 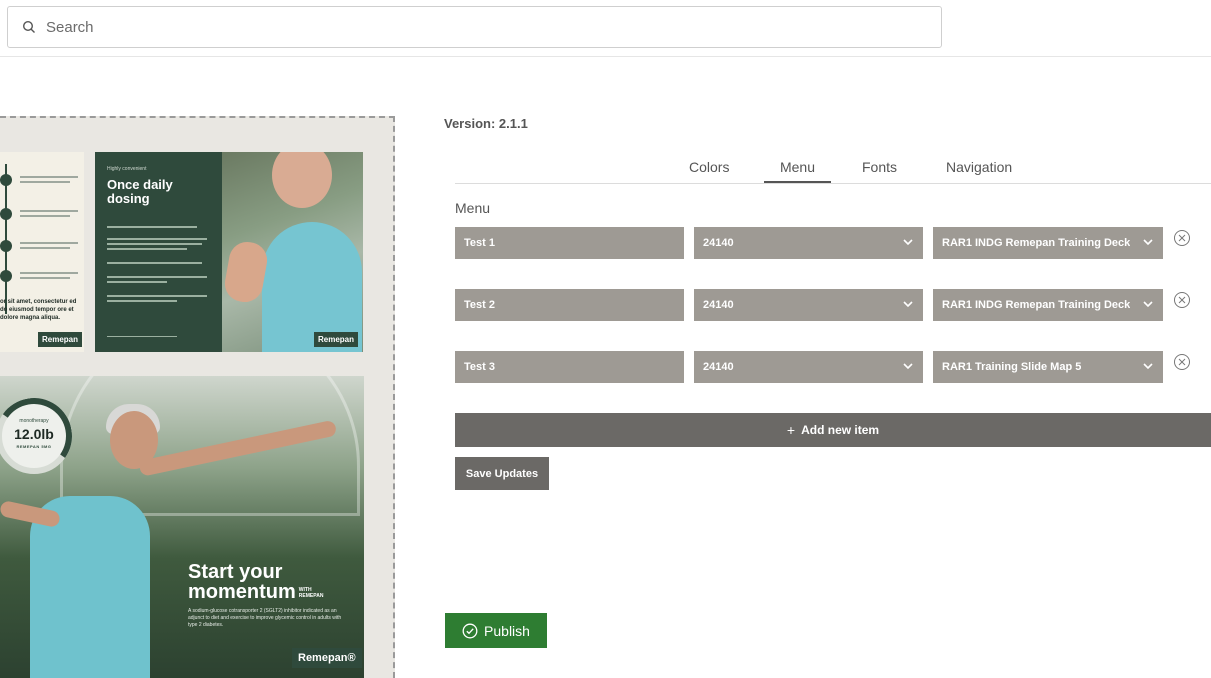 I want to click on menu-item-row: Test 3 24140 RAR1 Training Slide Map 5, so click(x=833, y=367).